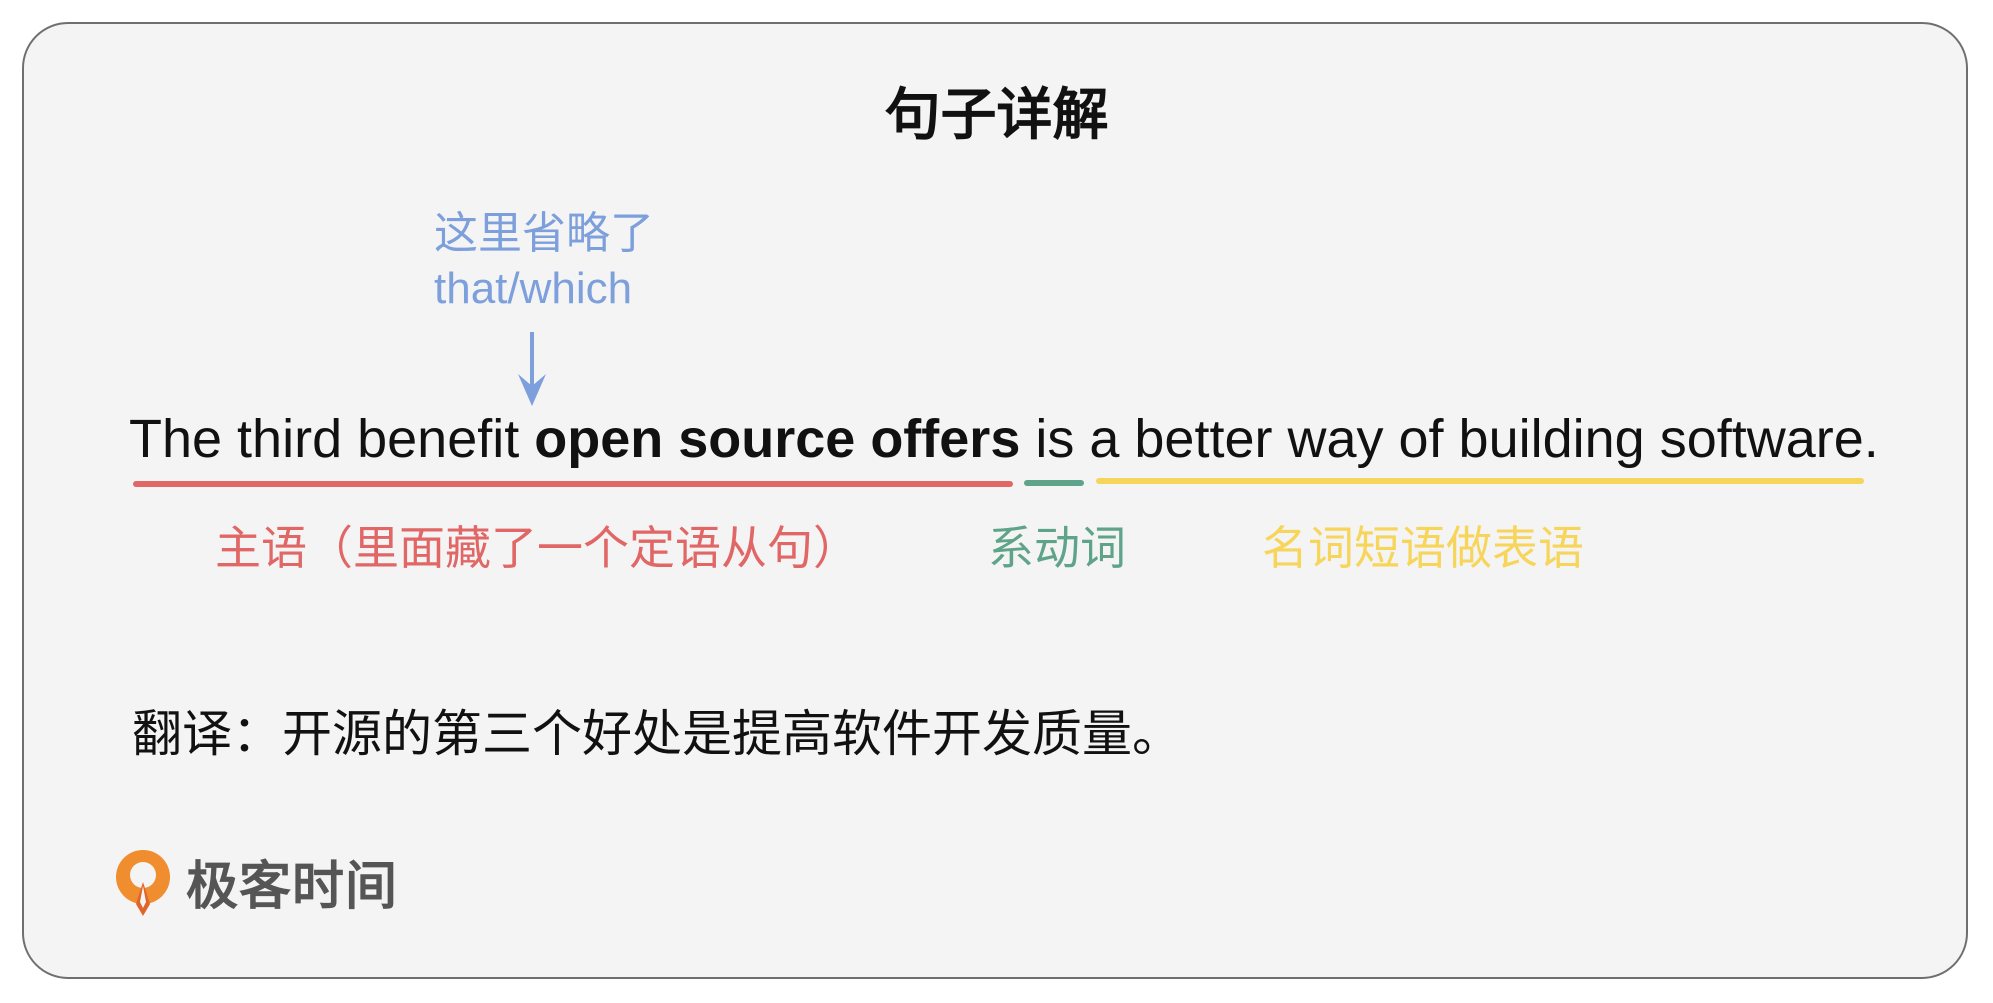 The image size is (1993, 1003). I want to click on subject-underline, so click(573, 484).